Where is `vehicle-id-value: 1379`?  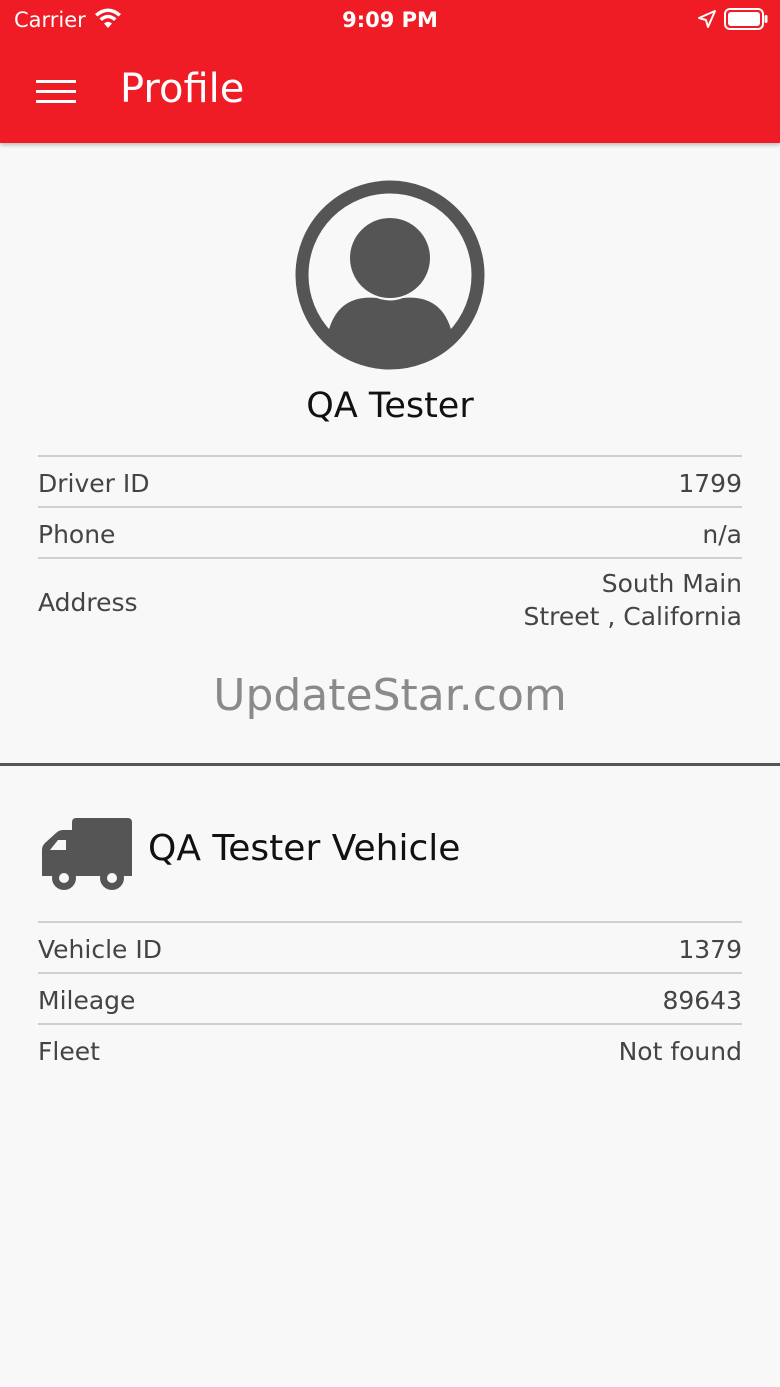 vehicle-id-value: 1379 is located at coordinates (710, 949).